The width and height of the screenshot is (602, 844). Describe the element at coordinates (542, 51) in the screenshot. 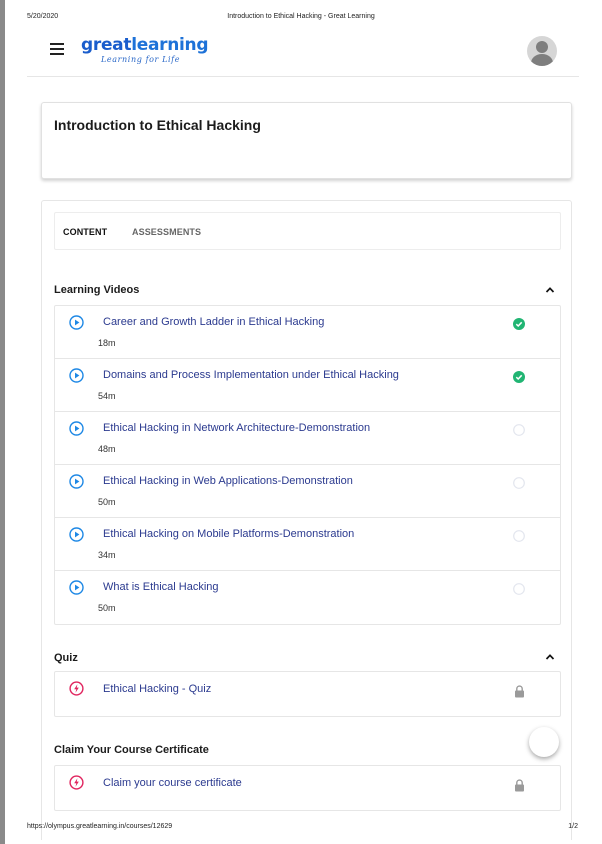

I see `user-avatar-icon` at that location.